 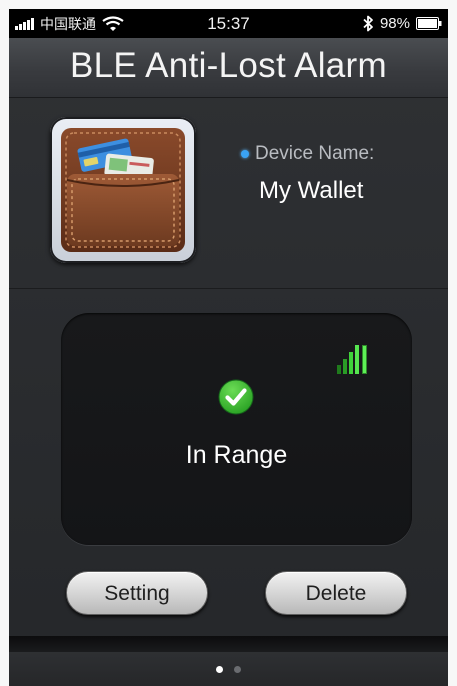 I want to click on page-indicator, so click(x=228, y=669).